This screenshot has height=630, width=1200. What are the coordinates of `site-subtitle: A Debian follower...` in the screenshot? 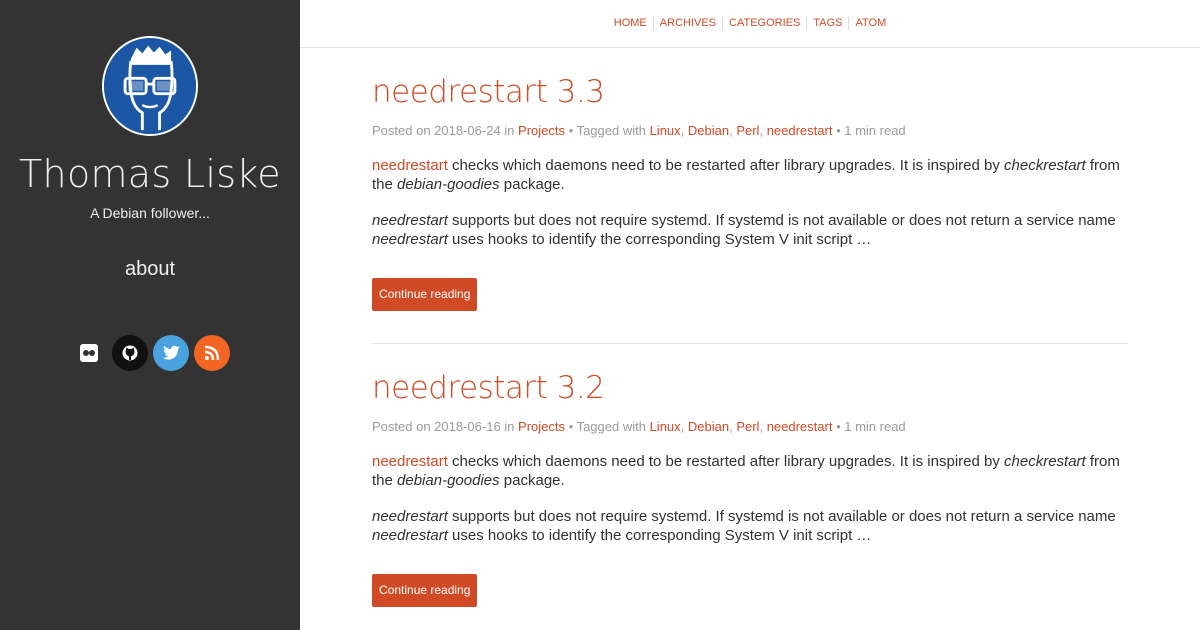 It's located at (150, 213).